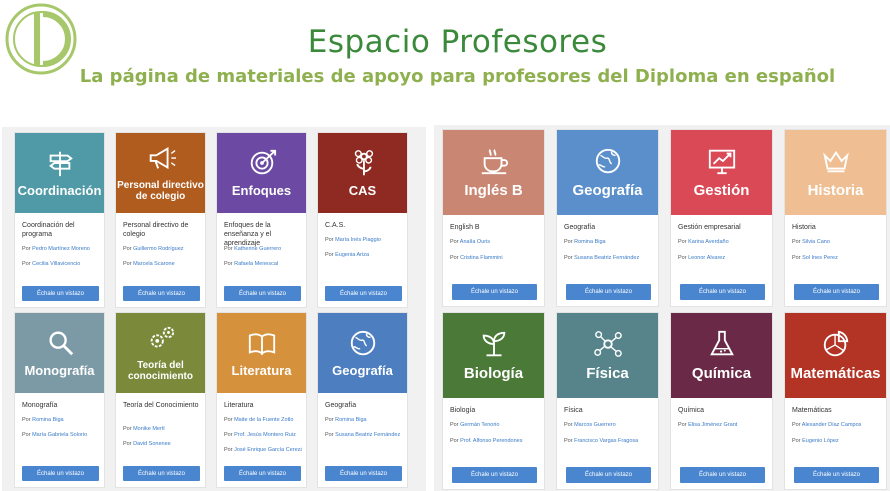 The width and height of the screenshot is (890, 491). What do you see at coordinates (835, 190) in the screenshot?
I see `card-image-label: Historia` at bounding box center [835, 190].